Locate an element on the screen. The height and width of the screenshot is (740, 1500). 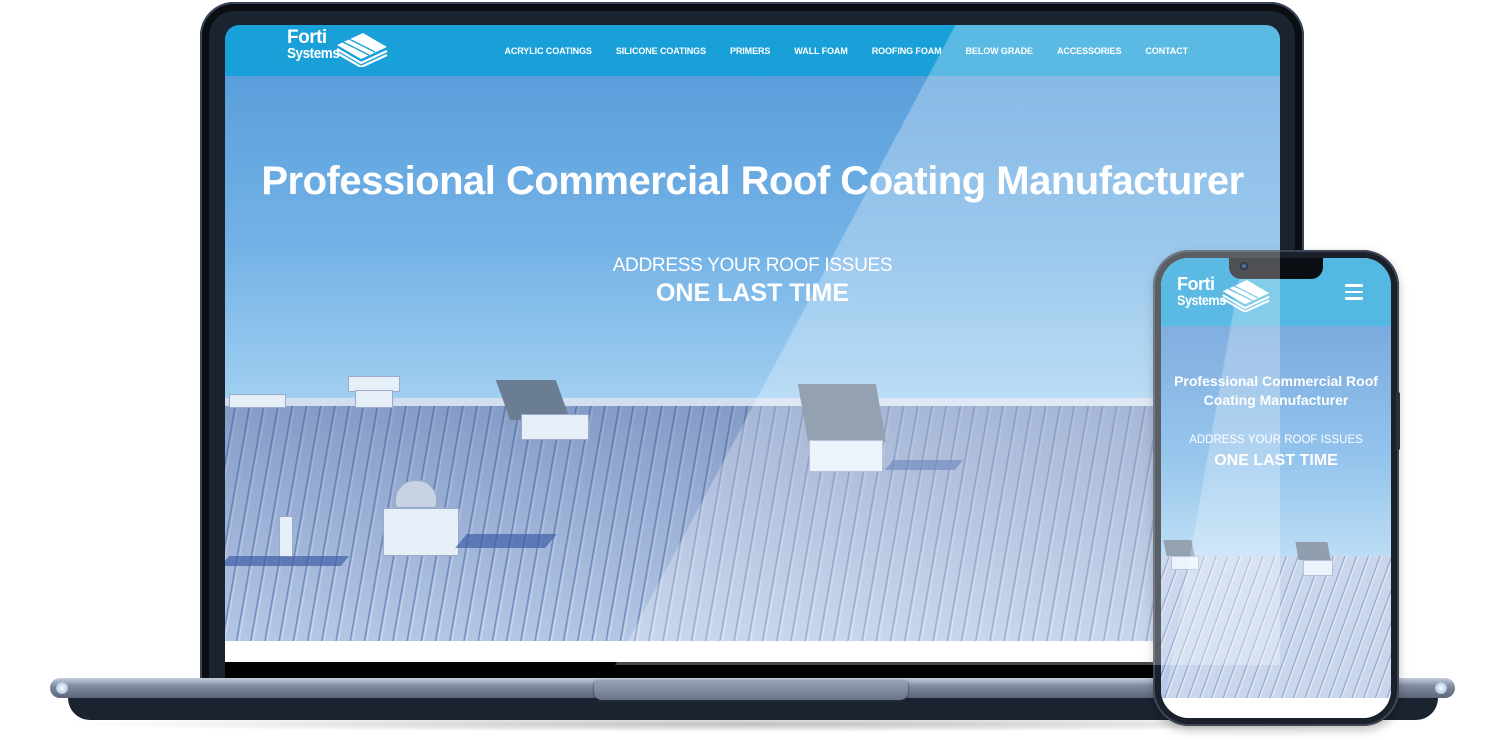
forti-systems-logo: Forti Systems is located at coordinates (342, 50).